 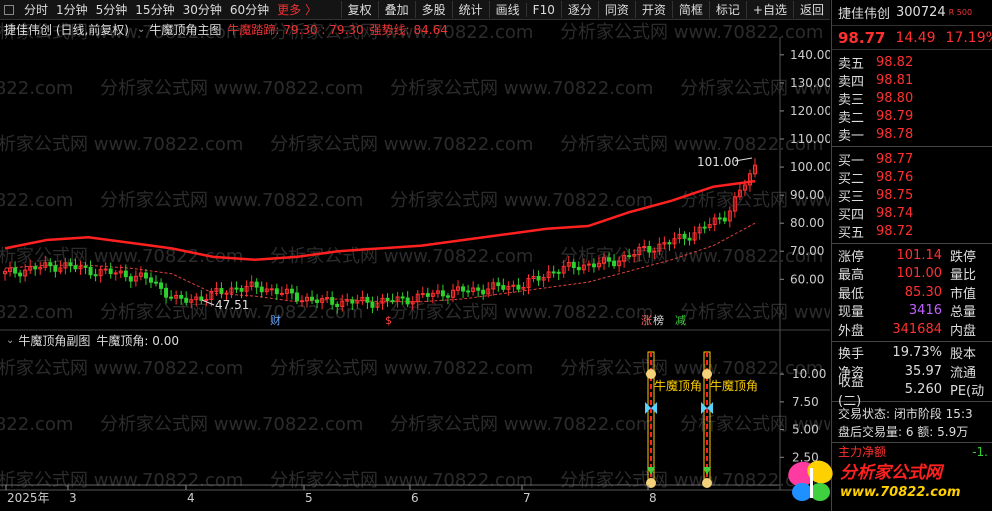 What do you see at coordinates (810, 480) in the screenshot?
I see `butterfly-logo-icon` at bounding box center [810, 480].